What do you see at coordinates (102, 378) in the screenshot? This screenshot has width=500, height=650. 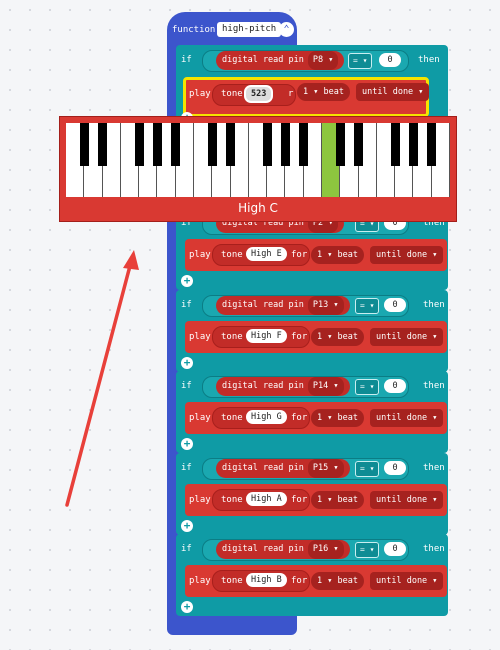 I see `annotation-arrow` at bounding box center [102, 378].